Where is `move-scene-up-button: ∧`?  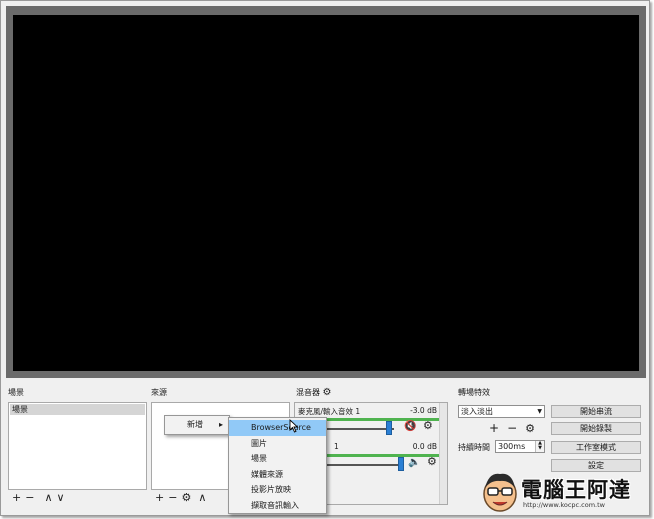
move-scene-up-button: ∧ is located at coordinates (48, 498).